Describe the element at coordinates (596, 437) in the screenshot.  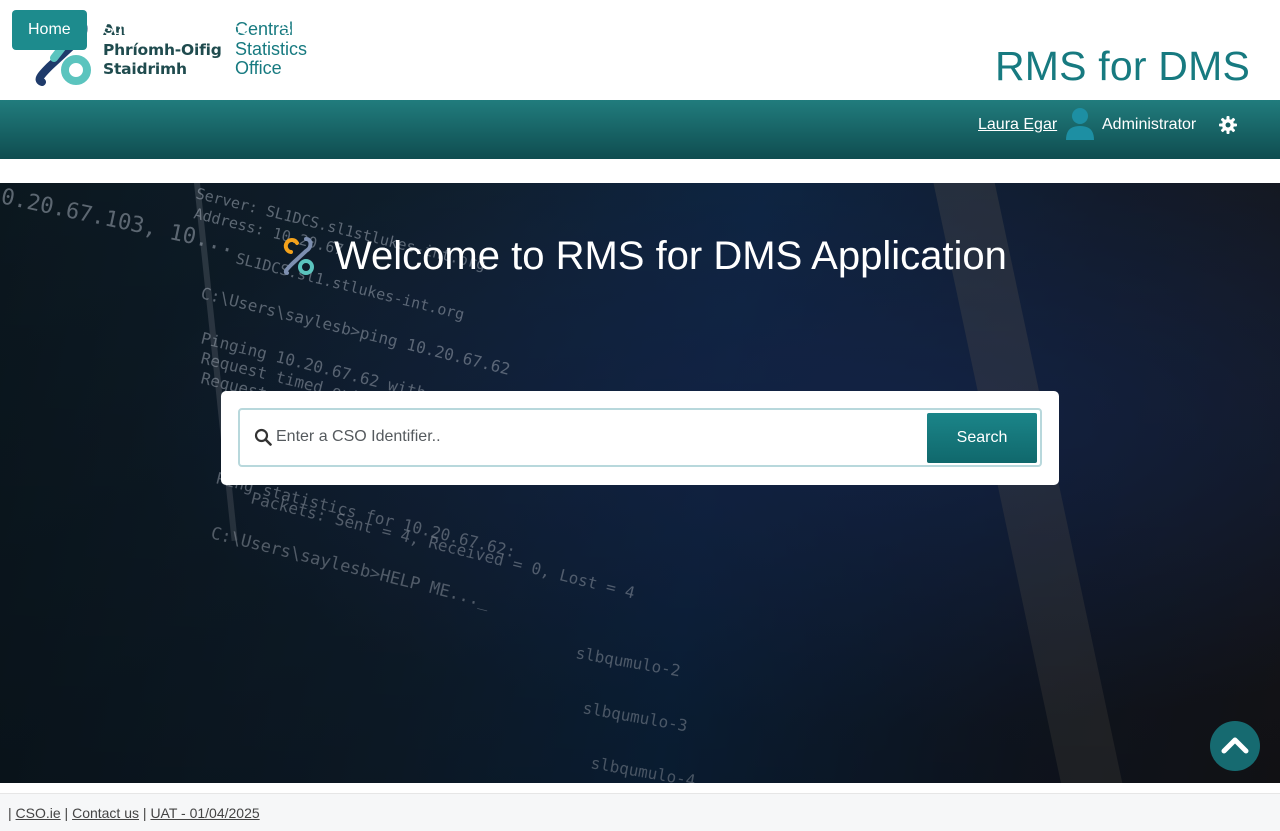
I see `cso-identifier-input` at that location.